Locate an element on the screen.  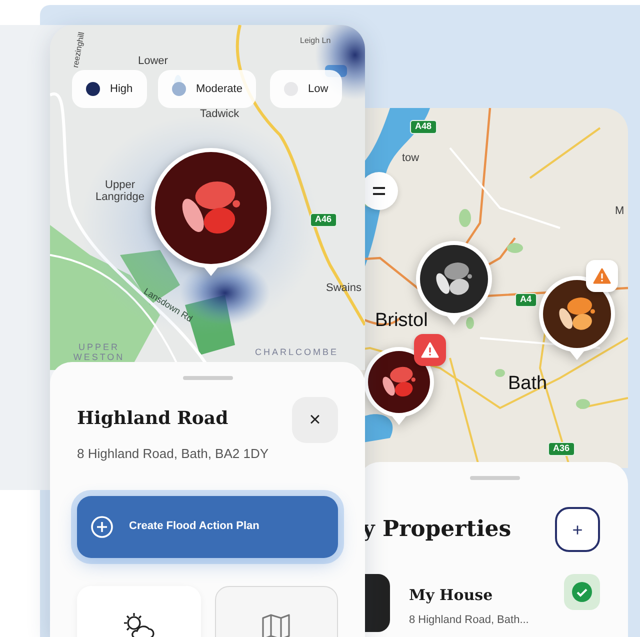
property-name: My House is located at coordinates (451, 595).